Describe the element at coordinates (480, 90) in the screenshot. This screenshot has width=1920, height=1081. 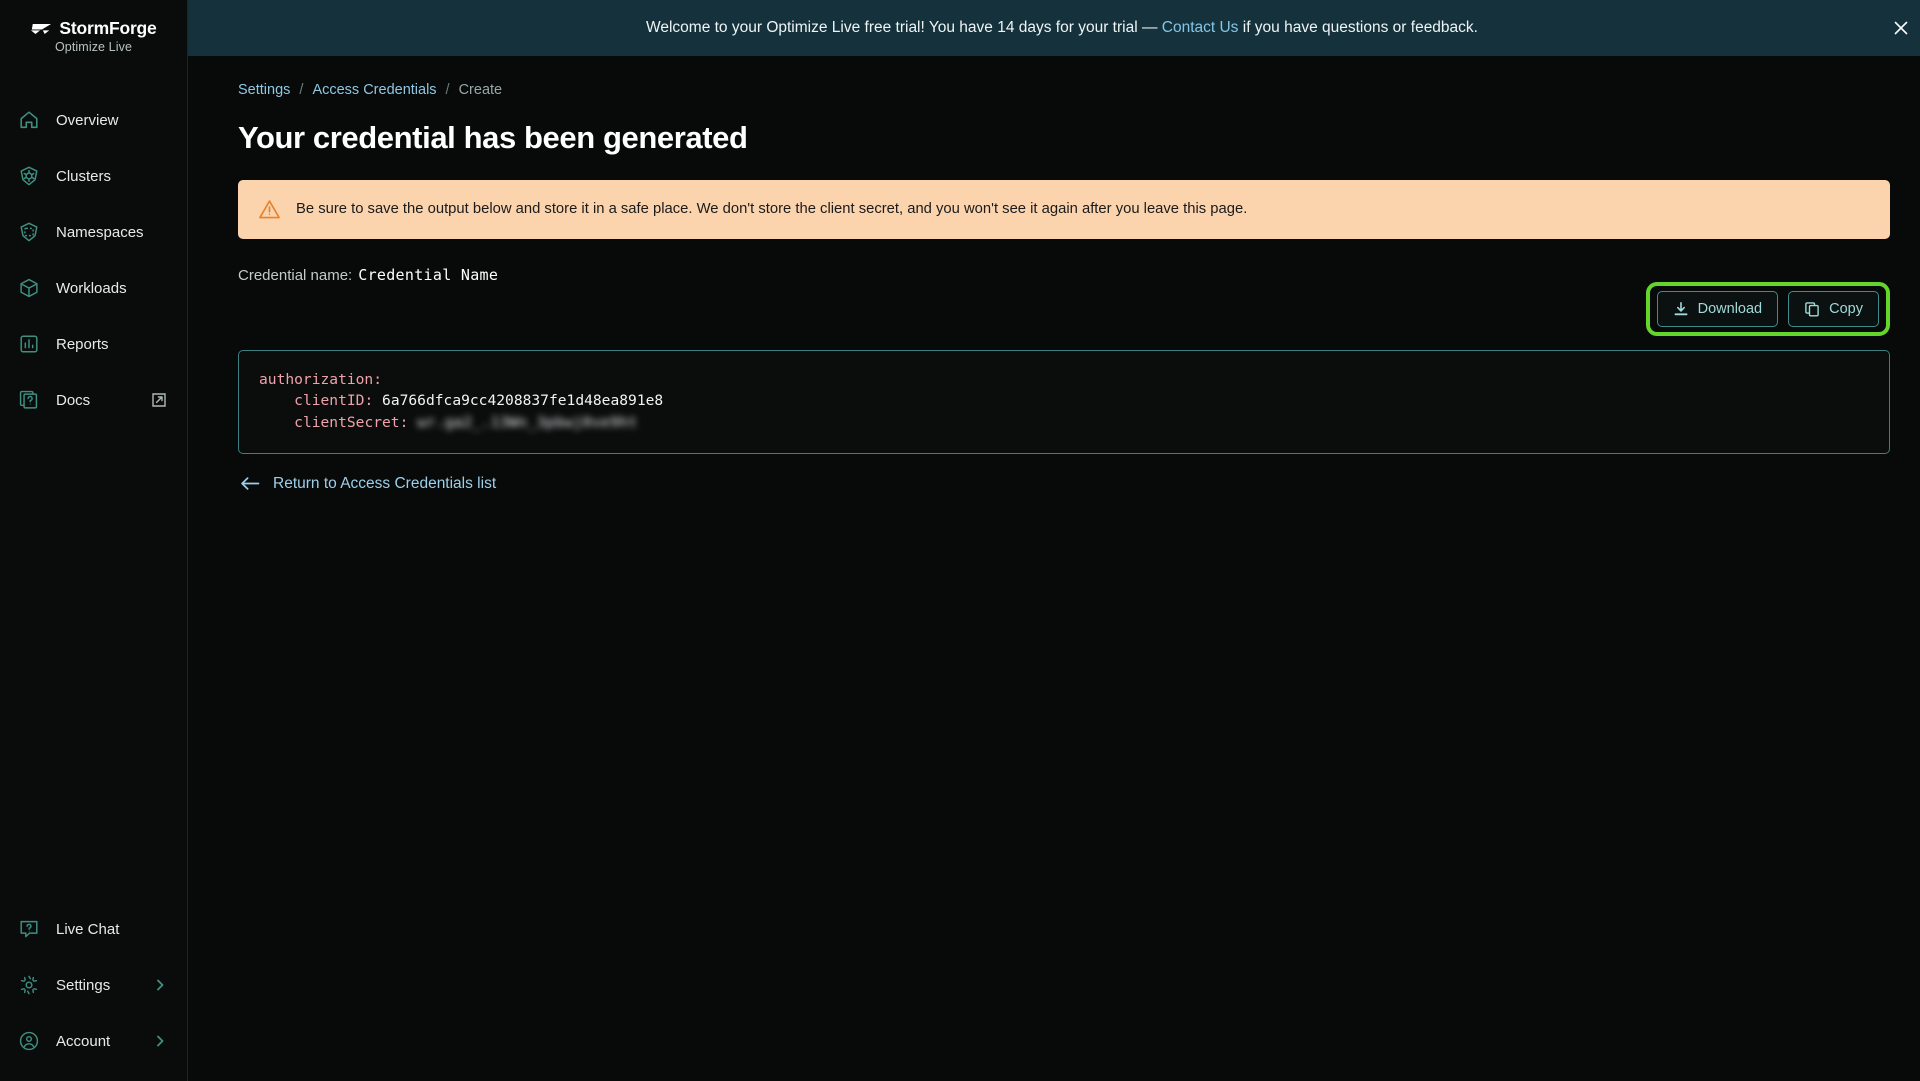
I see `breadcrumb-item-create: Create` at that location.